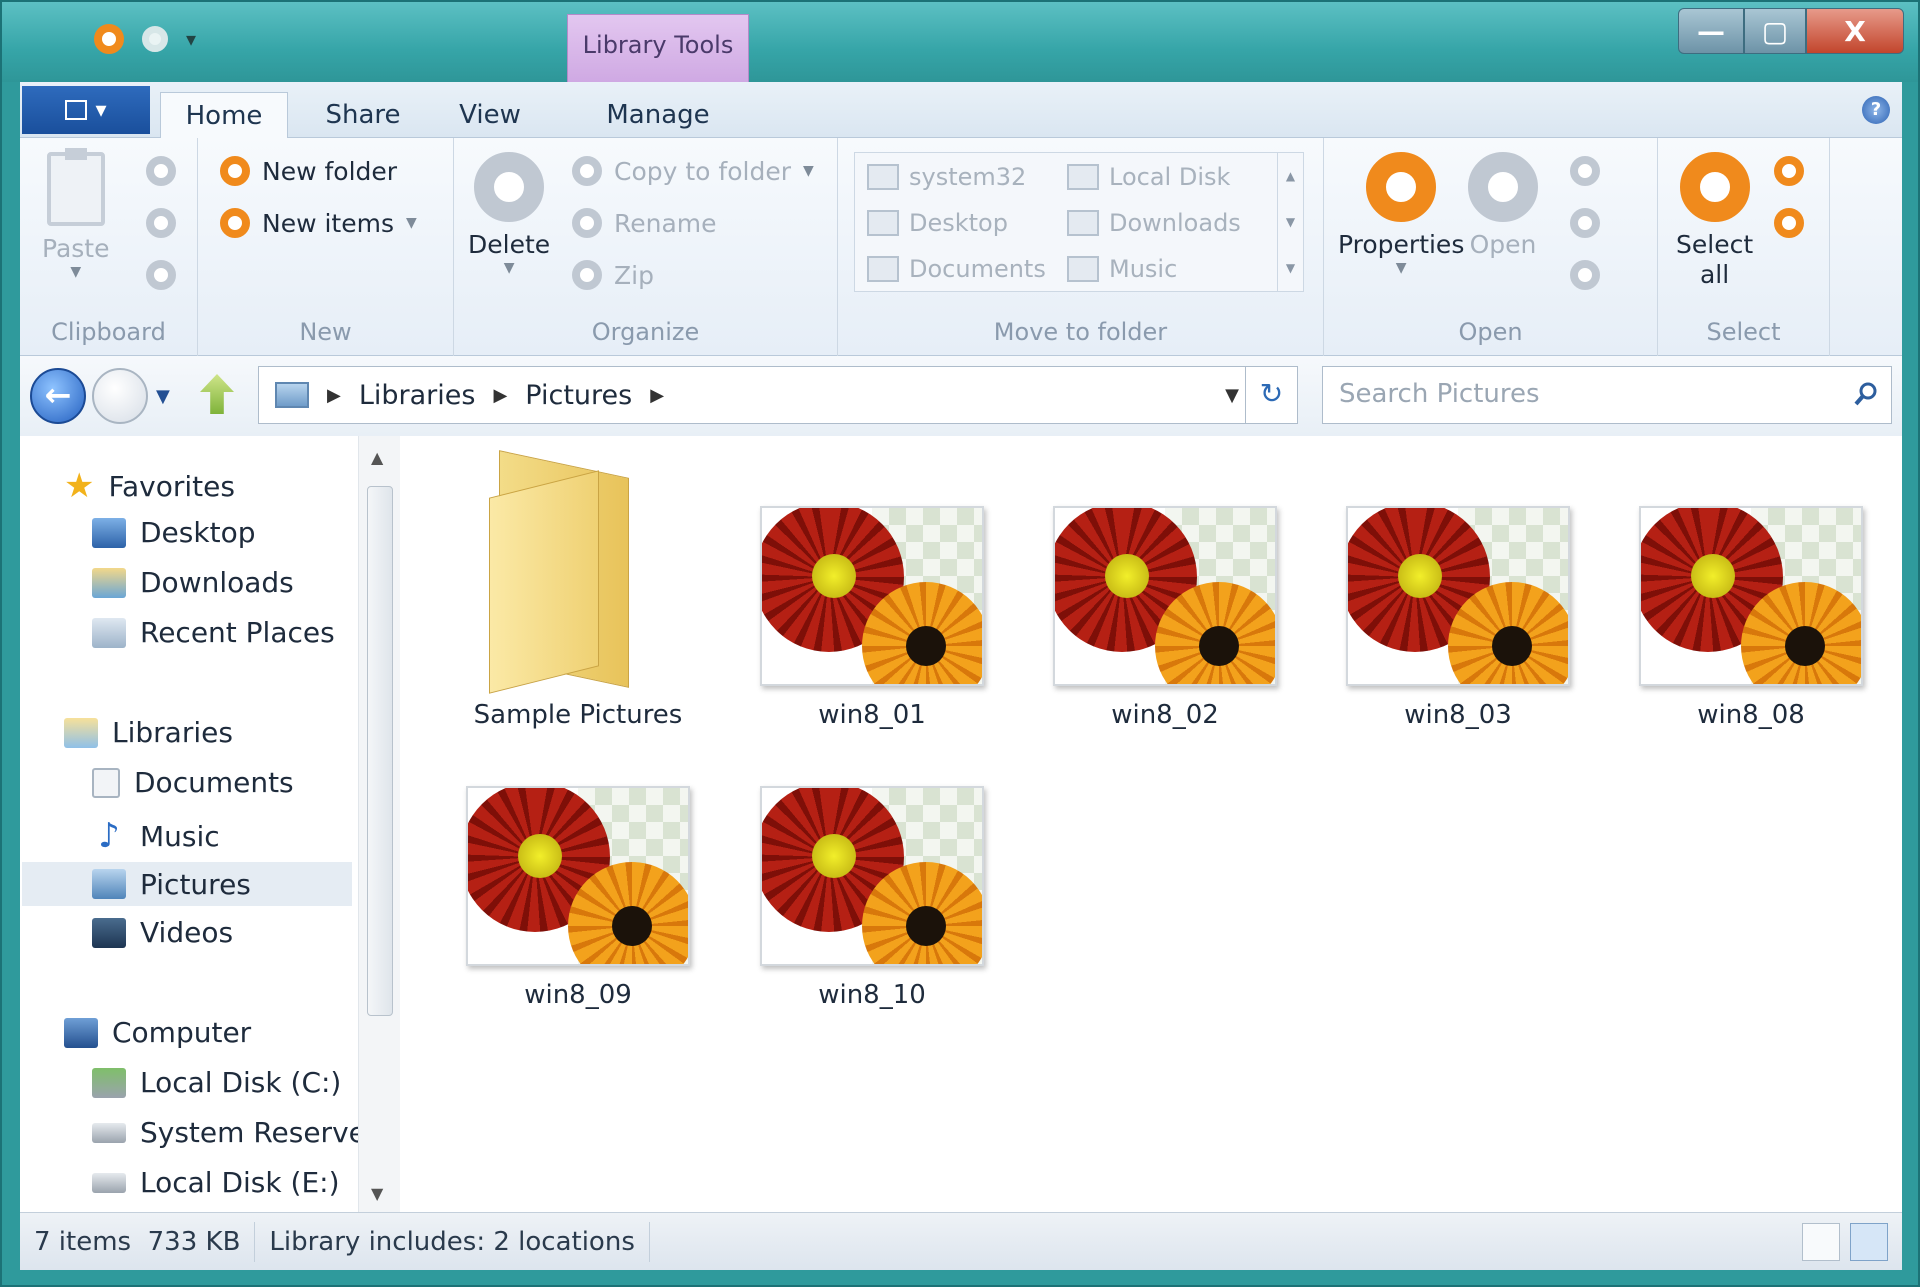  What do you see at coordinates (960, 42) in the screenshot?
I see `title-bar: ▾ Library Tools — ▢ X` at bounding box center [960, 42].